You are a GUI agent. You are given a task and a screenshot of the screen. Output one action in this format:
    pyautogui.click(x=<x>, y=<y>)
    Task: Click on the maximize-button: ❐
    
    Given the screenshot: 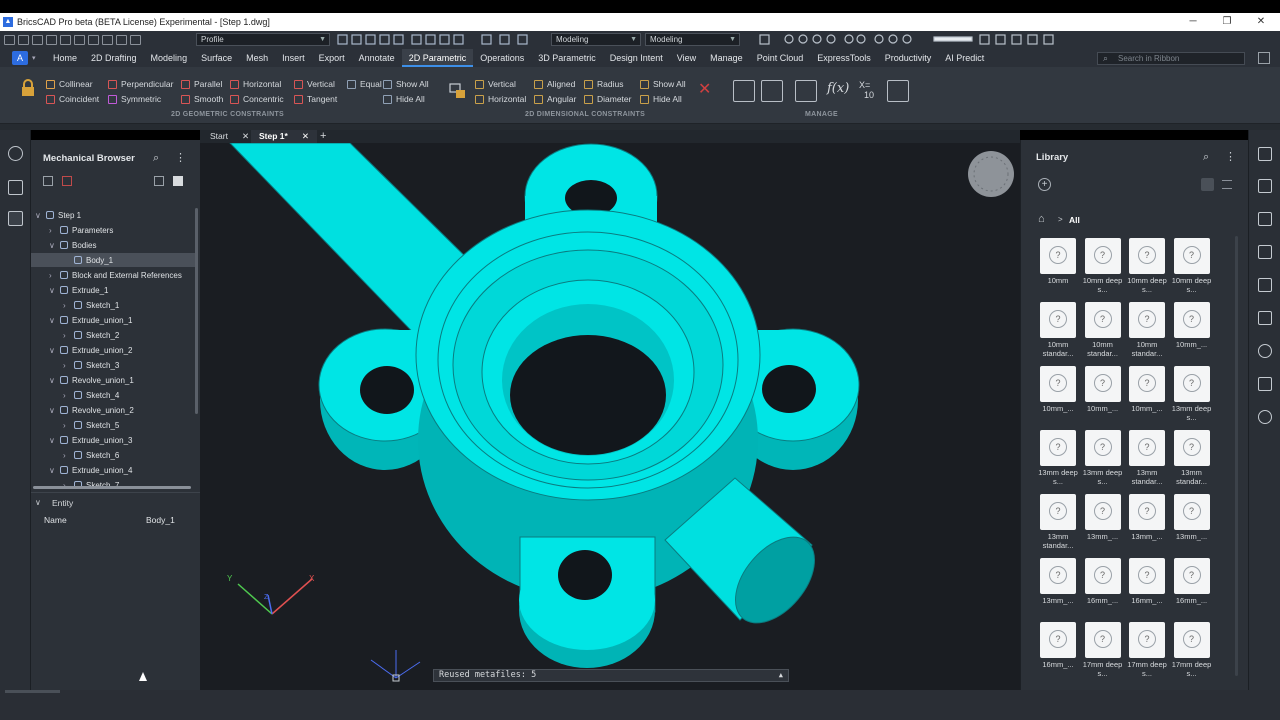 What is the action you would take?
    pyautogui.click(x=1227, y=22)
    